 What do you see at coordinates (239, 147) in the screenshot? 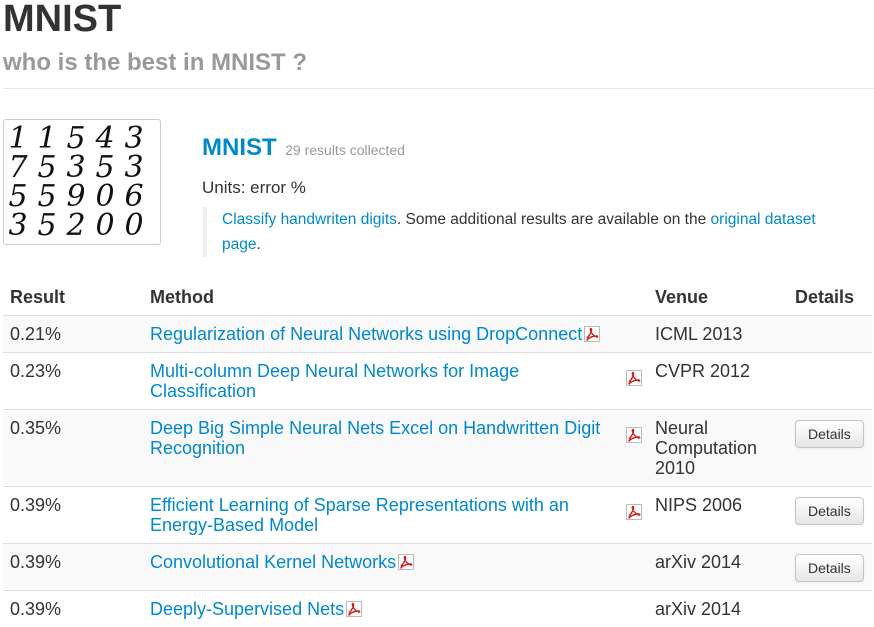
I see `dataset-name-link: MNIST` at bounding box center [239, 147].